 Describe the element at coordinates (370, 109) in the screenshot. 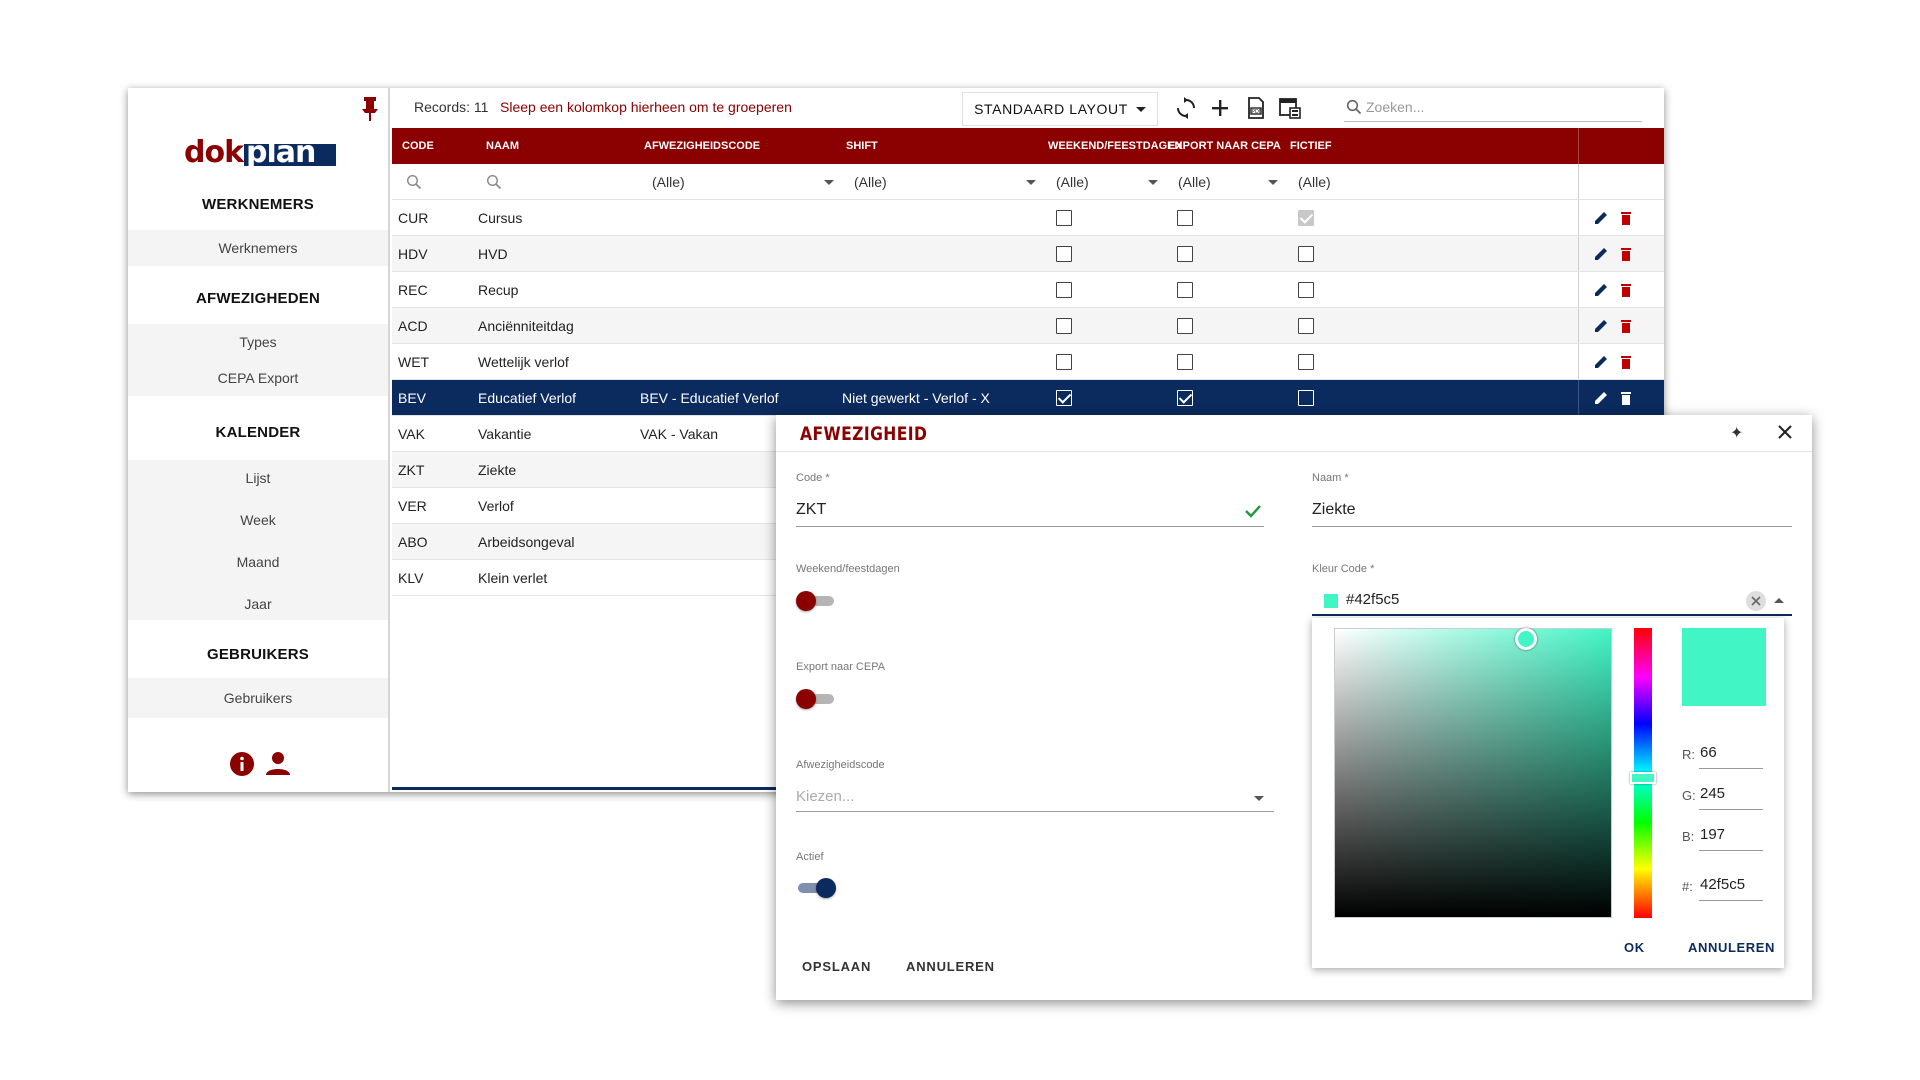

I see `pin-icon` at that location.